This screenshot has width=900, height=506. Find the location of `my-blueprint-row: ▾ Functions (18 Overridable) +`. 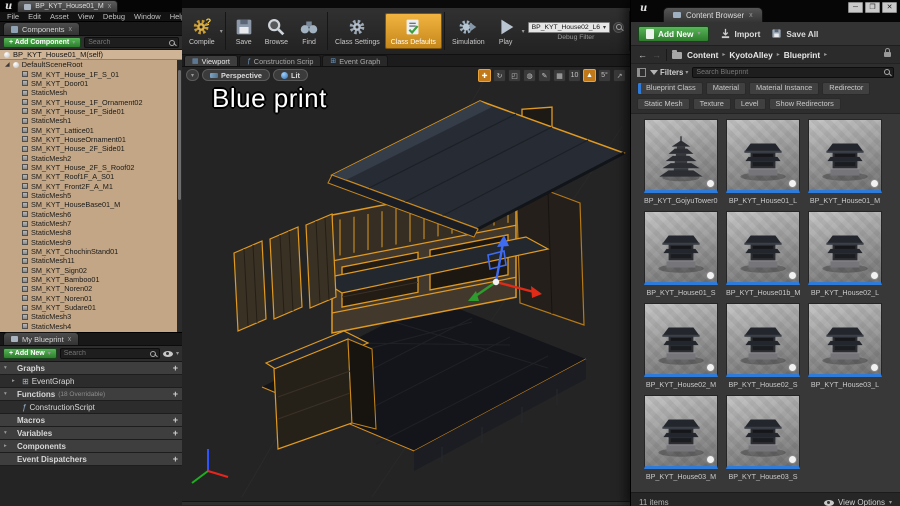

my-blueprint-row: ▾ Functions (18 Overridable) + is located at coordinates (91, 394).